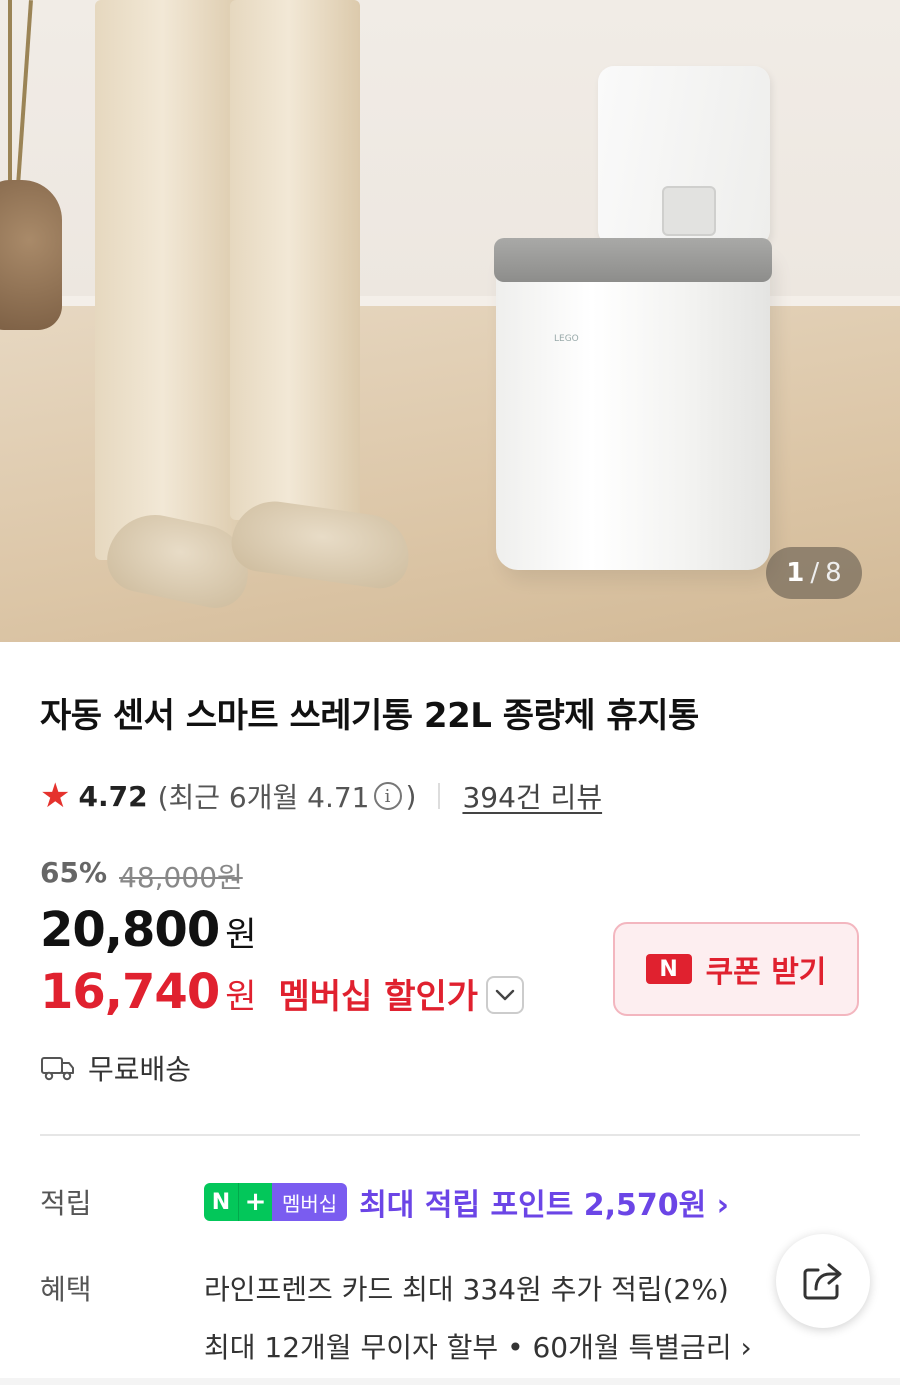 Image resolution: width=900 pixels, height=1385 pixels. I want to click on info-icon: i, so click(387, 796).